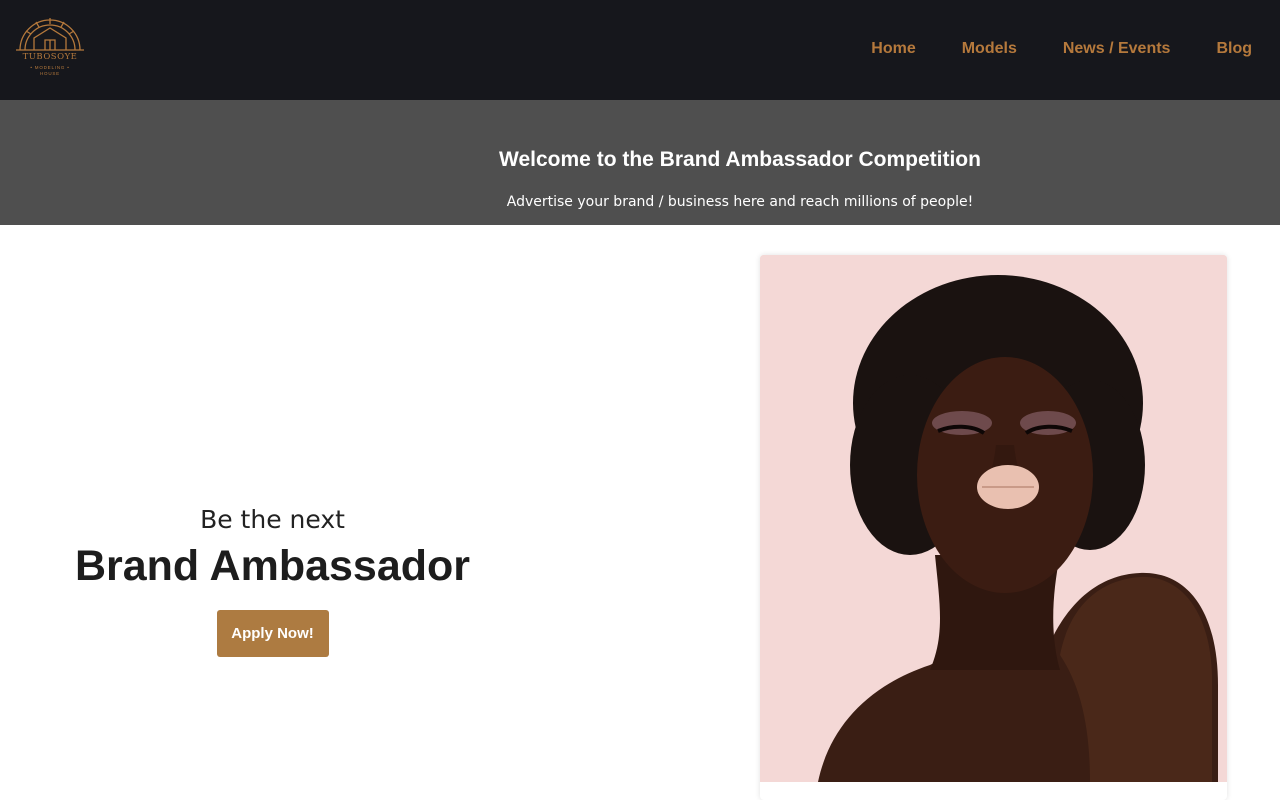  What do you see at coordinates (1234, 49) in the screenshot?
I see `nav-blog-link: Blog` at bounding box center [1234, 49].